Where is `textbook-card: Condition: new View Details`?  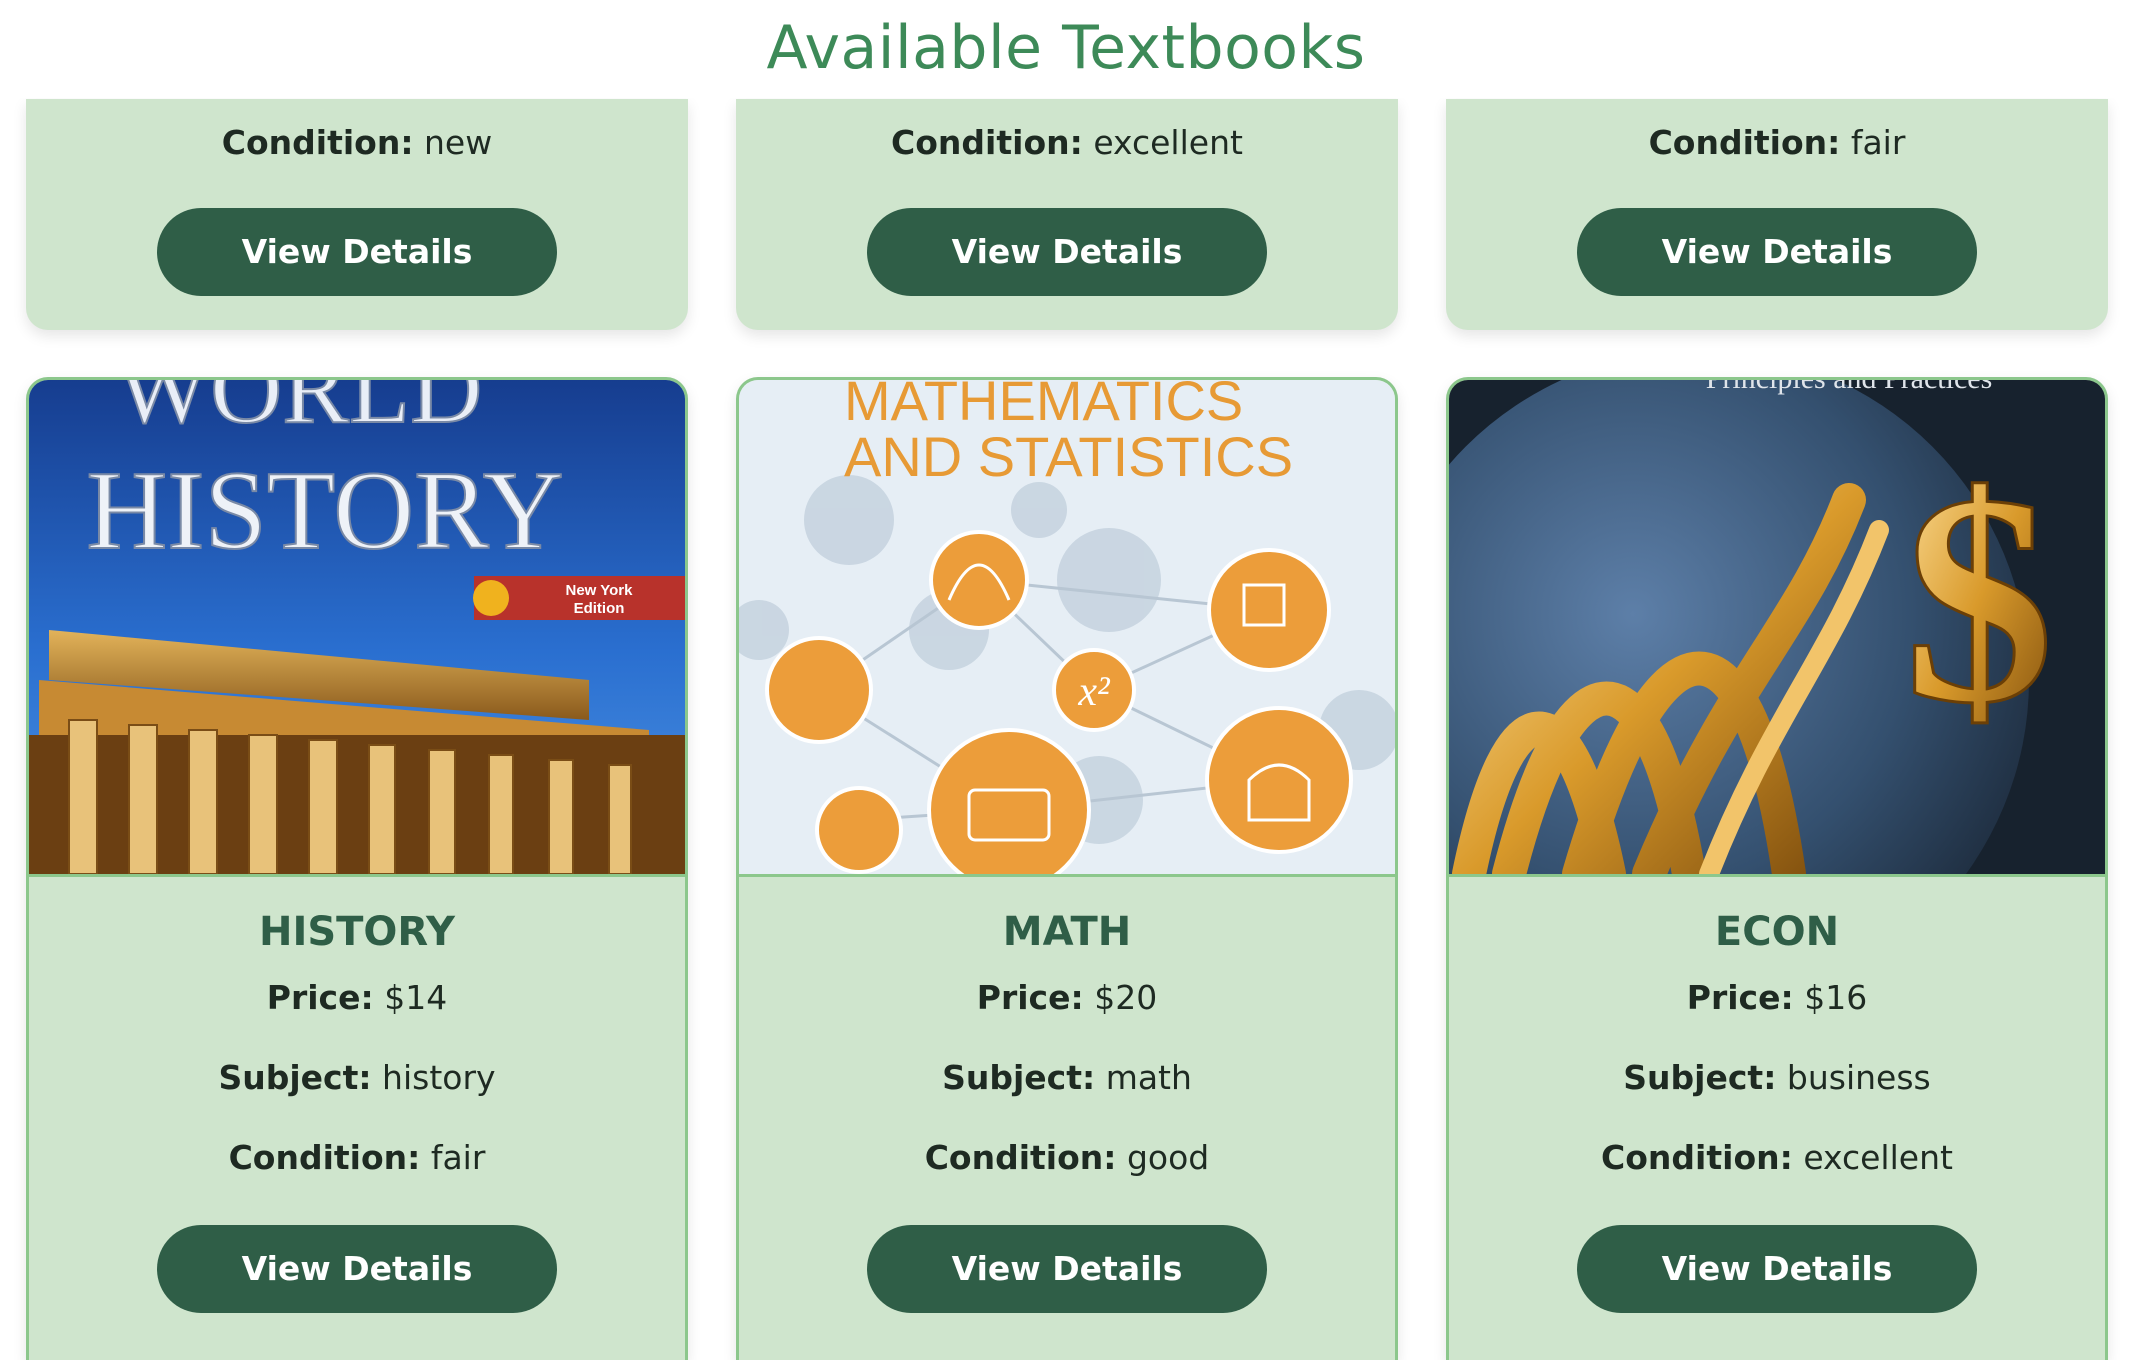 textbook-card: Condition: new View Details is located at coordinates (357, 214).